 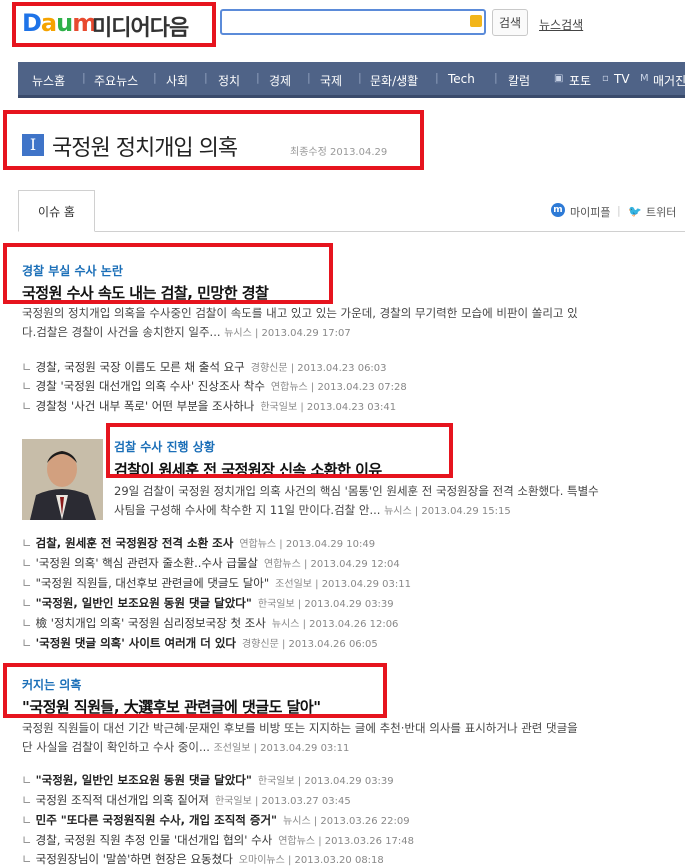 What do you see at coordinates (580, 80) in the screenshot?
I see `nav-item-photo: 포토` at bounding box center [580, 80].